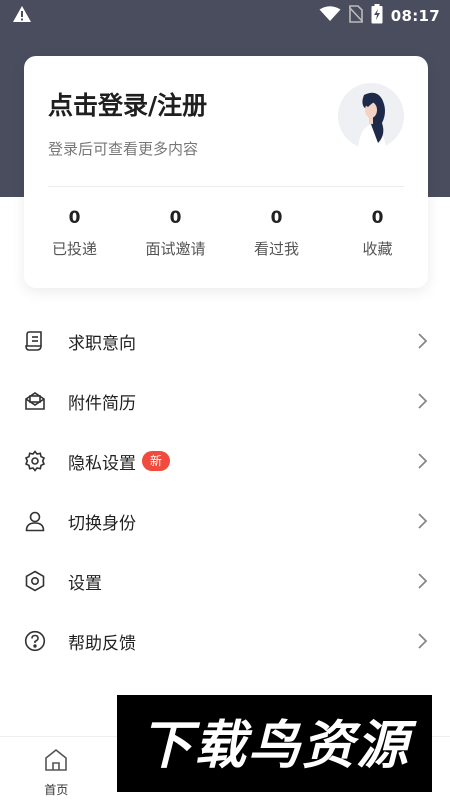 Image resolution: width=450 pixels, height=800 pixels. I want to click on stat-label: 收藏, so click(377, 249).